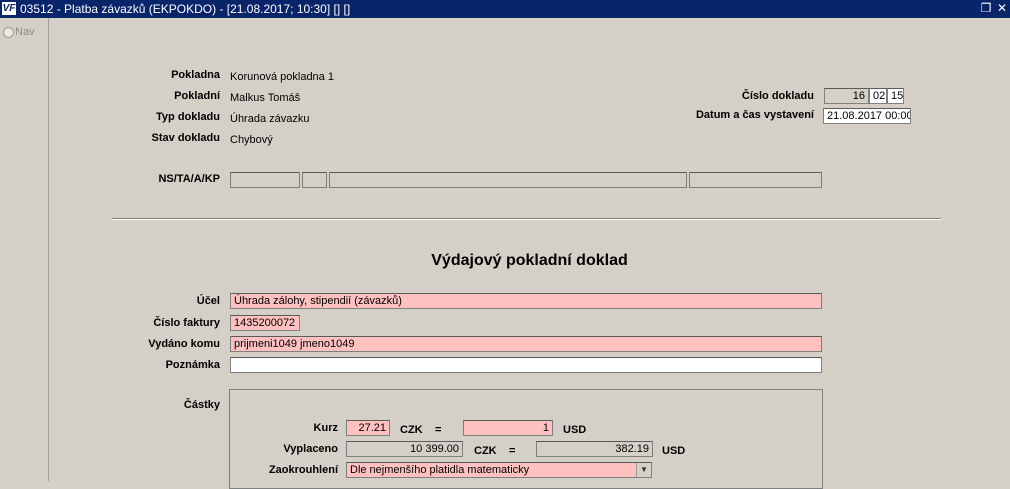 The height and width of the screenshot is (489, 1010). Describe the element at coordinates (529, 260) in the screenshot. I see `document-heading: Výdajový pokladní doklad` at that location.